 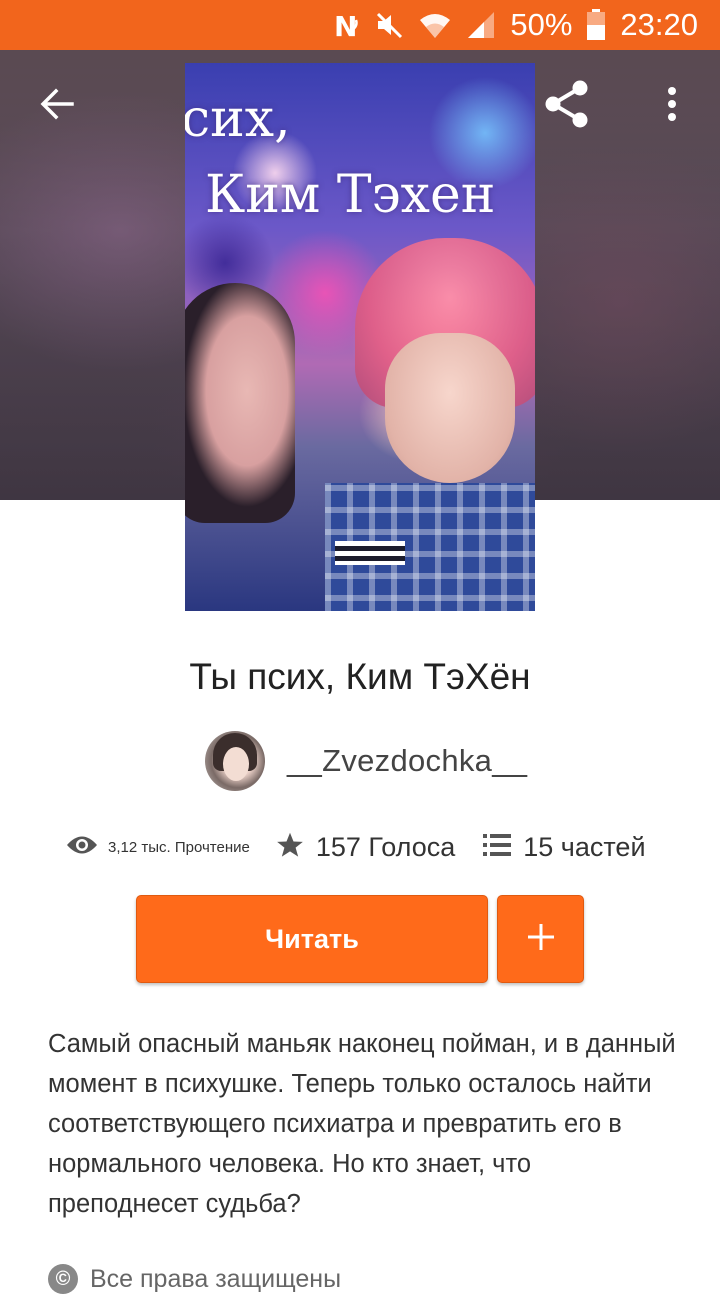 I want to click on list-icon, so click(x=497, y=847).